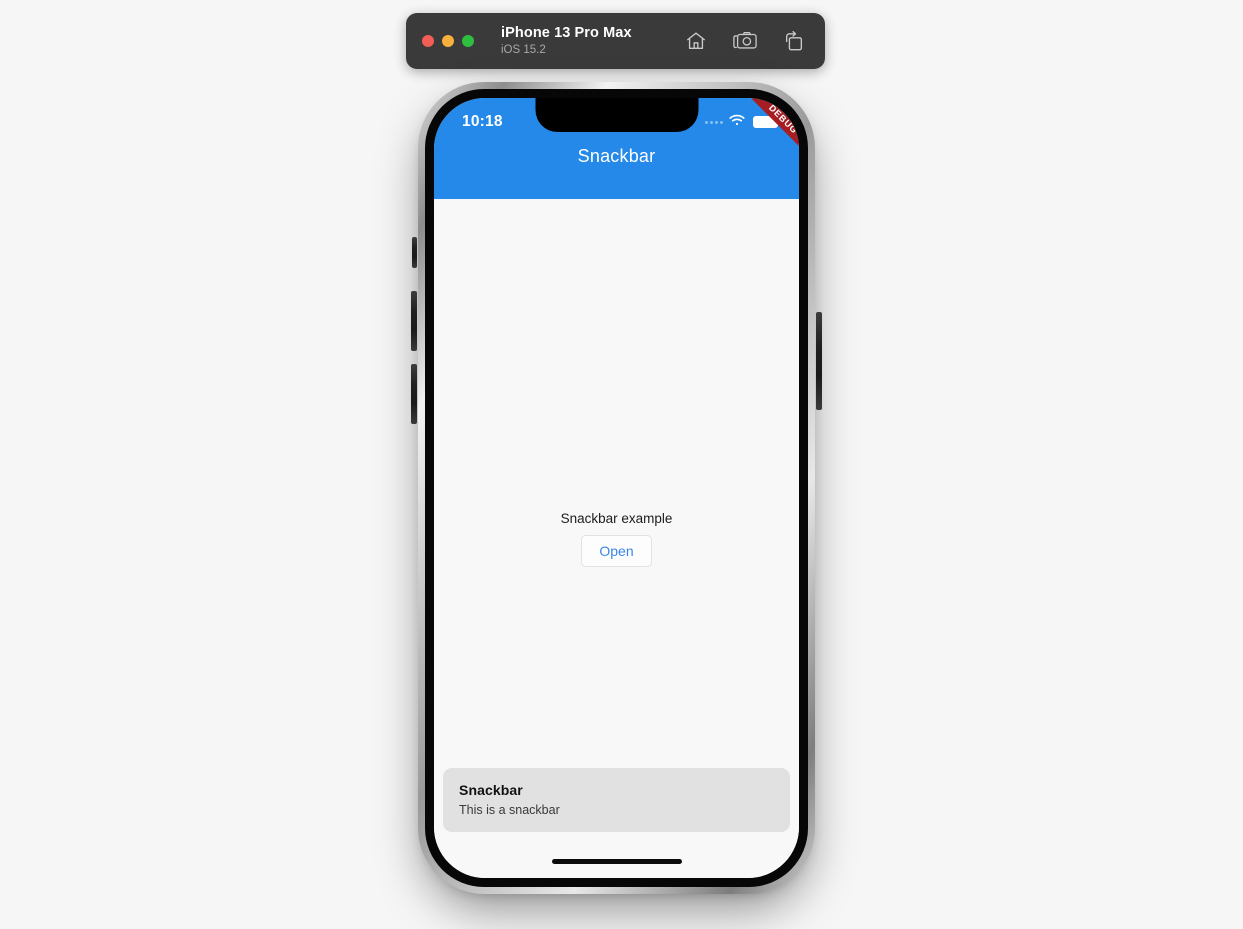 Image resolution: width=1243 pixels, height=929 pixels. I want to click on screenshot-camera-icon, so click(745, 41).